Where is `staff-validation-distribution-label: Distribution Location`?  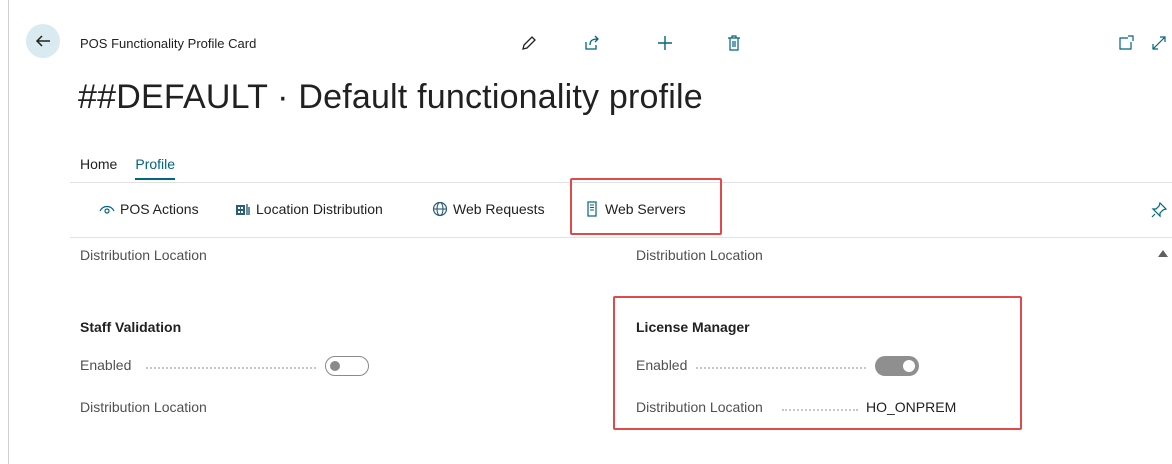 staff-validation-distribution-label: Distribution Location is located at coordinates (143, 407).